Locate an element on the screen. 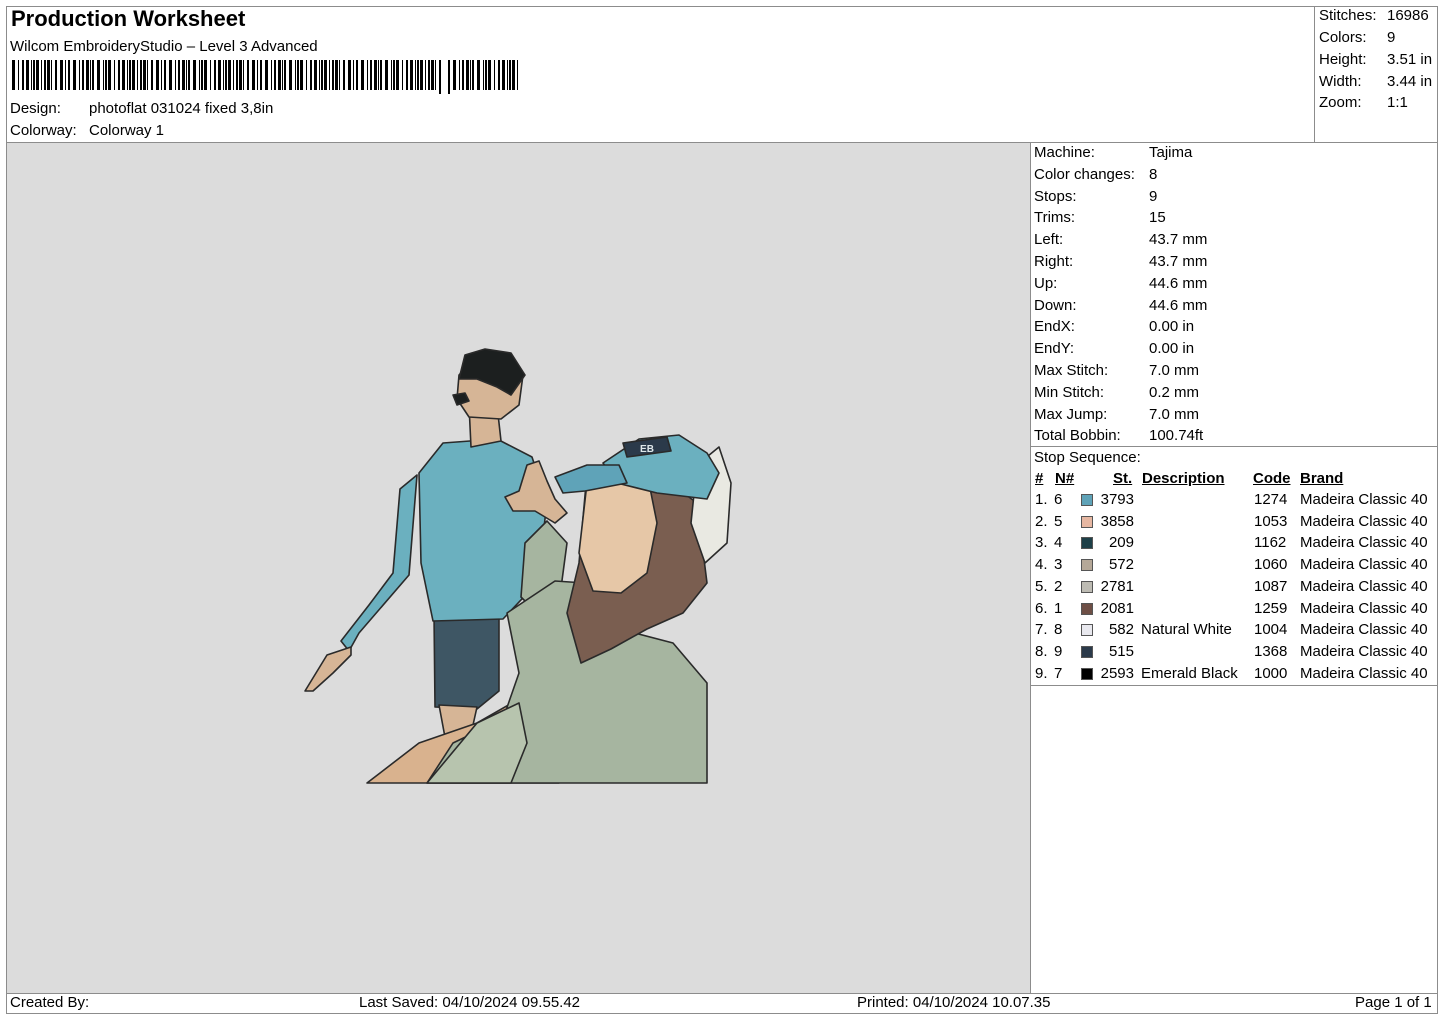 The height and width of the screenshot is (1021, 1445). design-label: Design: is located at coordinates (35, 108).